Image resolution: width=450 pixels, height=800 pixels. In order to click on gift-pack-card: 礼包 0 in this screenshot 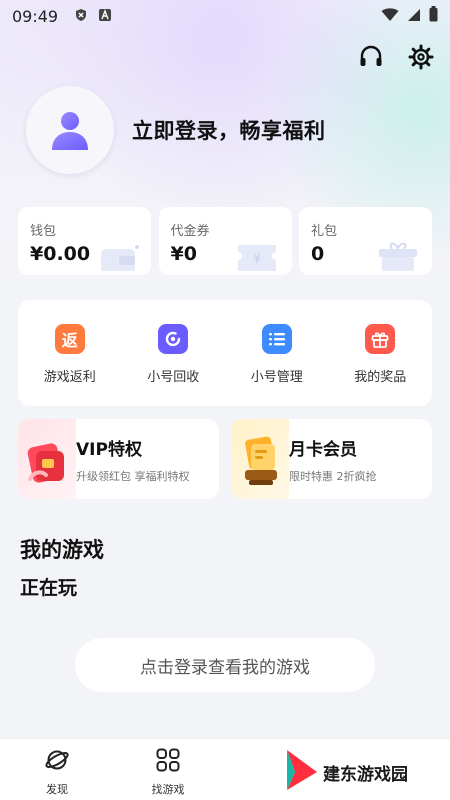, I will do `click(365, 241)`.